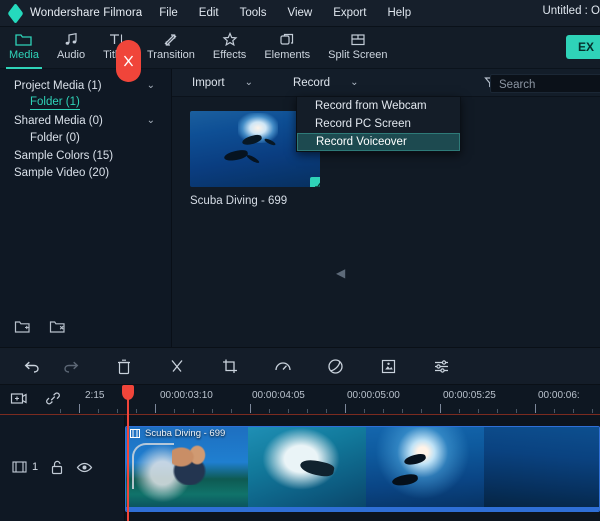 This screenshot has width=600, height=521. What do you see at coordinates (282, 366) in the screenshot?
I see `speed-gauge-icon` at bounding box center [282, 366].